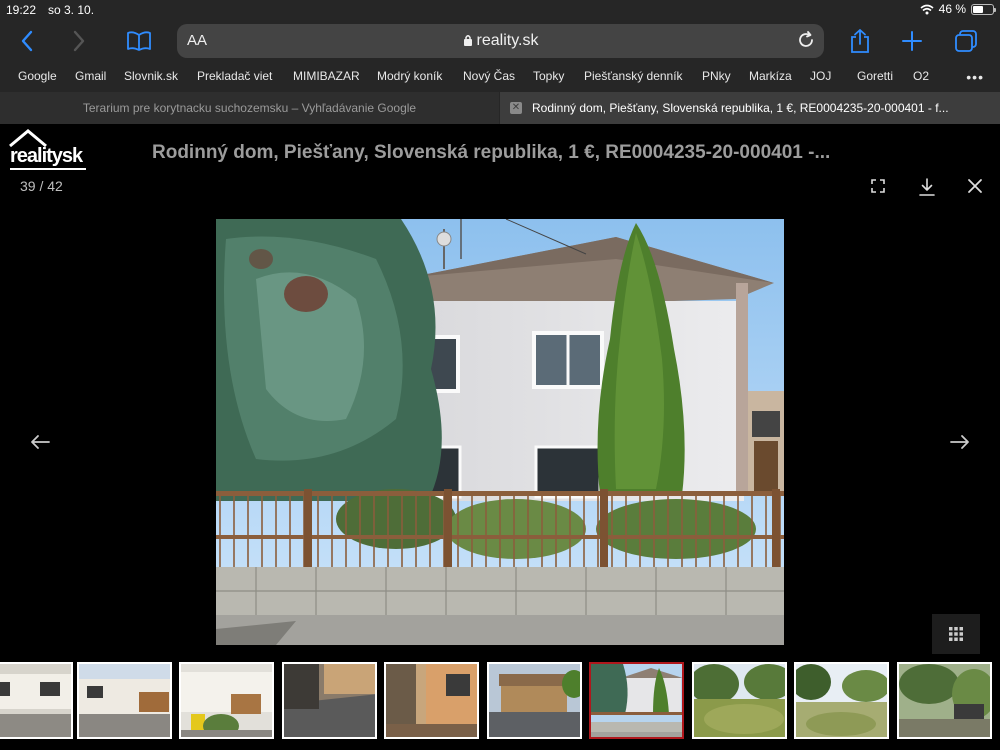 The width and height of the screenshot is (1000, 750). I want to click on chevron-left-icon, so click(27, 41).